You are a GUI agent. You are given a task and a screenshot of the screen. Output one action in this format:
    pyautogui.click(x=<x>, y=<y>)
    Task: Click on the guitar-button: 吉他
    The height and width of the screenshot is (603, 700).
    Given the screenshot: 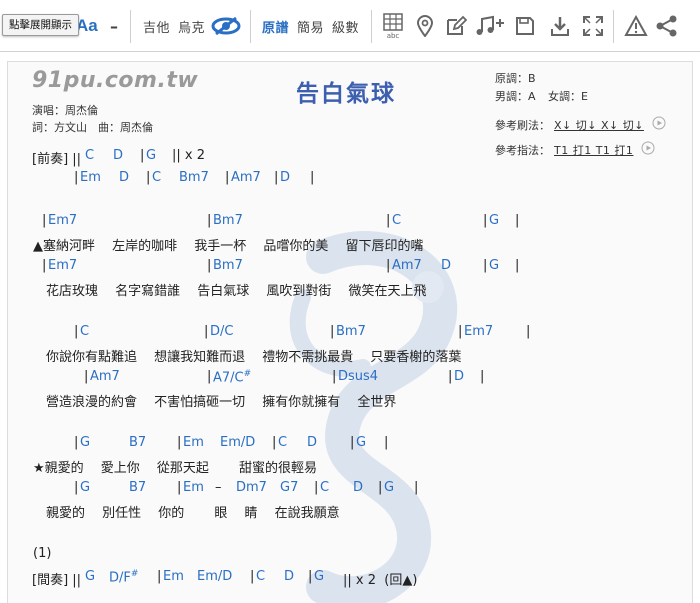 What is the action you would take?
    pyautogui.click(x=156, y=26)
    